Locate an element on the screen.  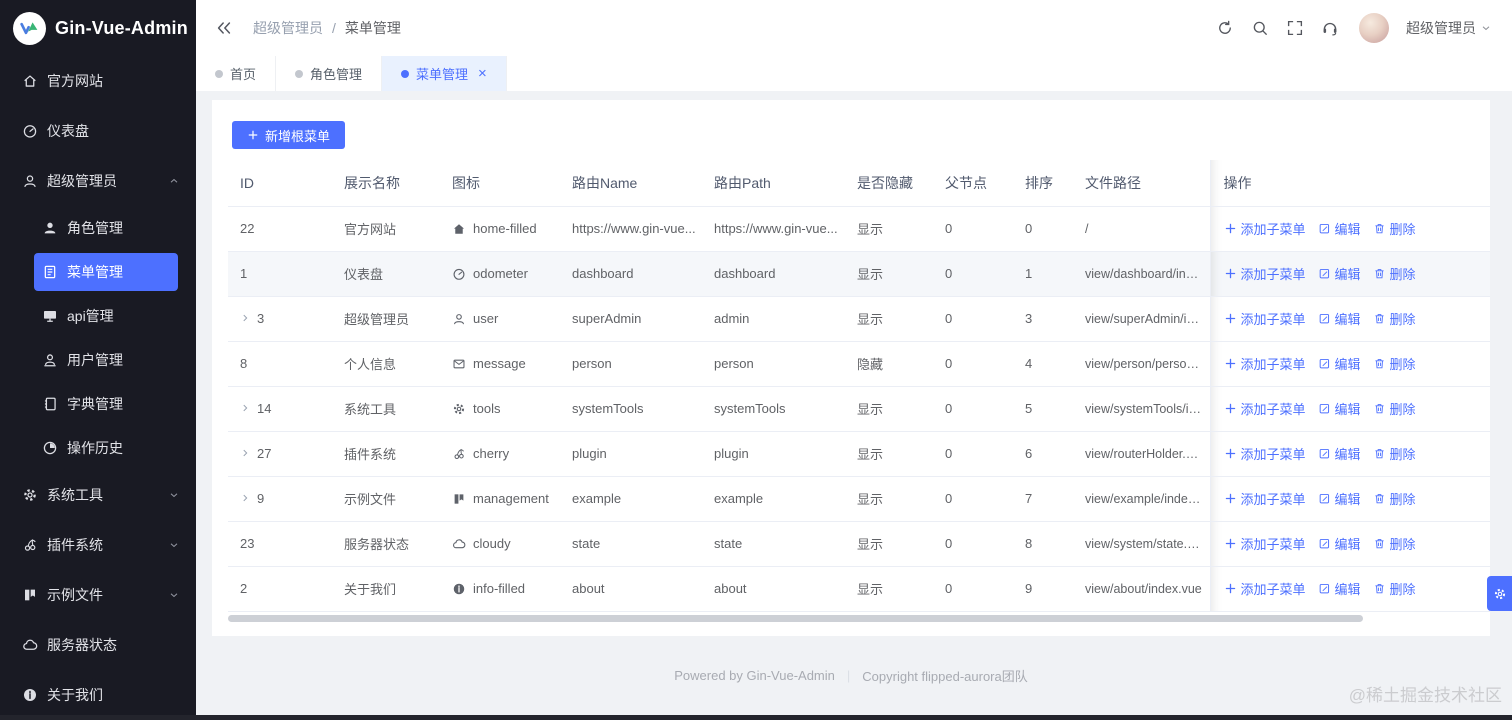
sidebar-subitem-2-1: 菜单管理 is located at coordinates (106, 272).